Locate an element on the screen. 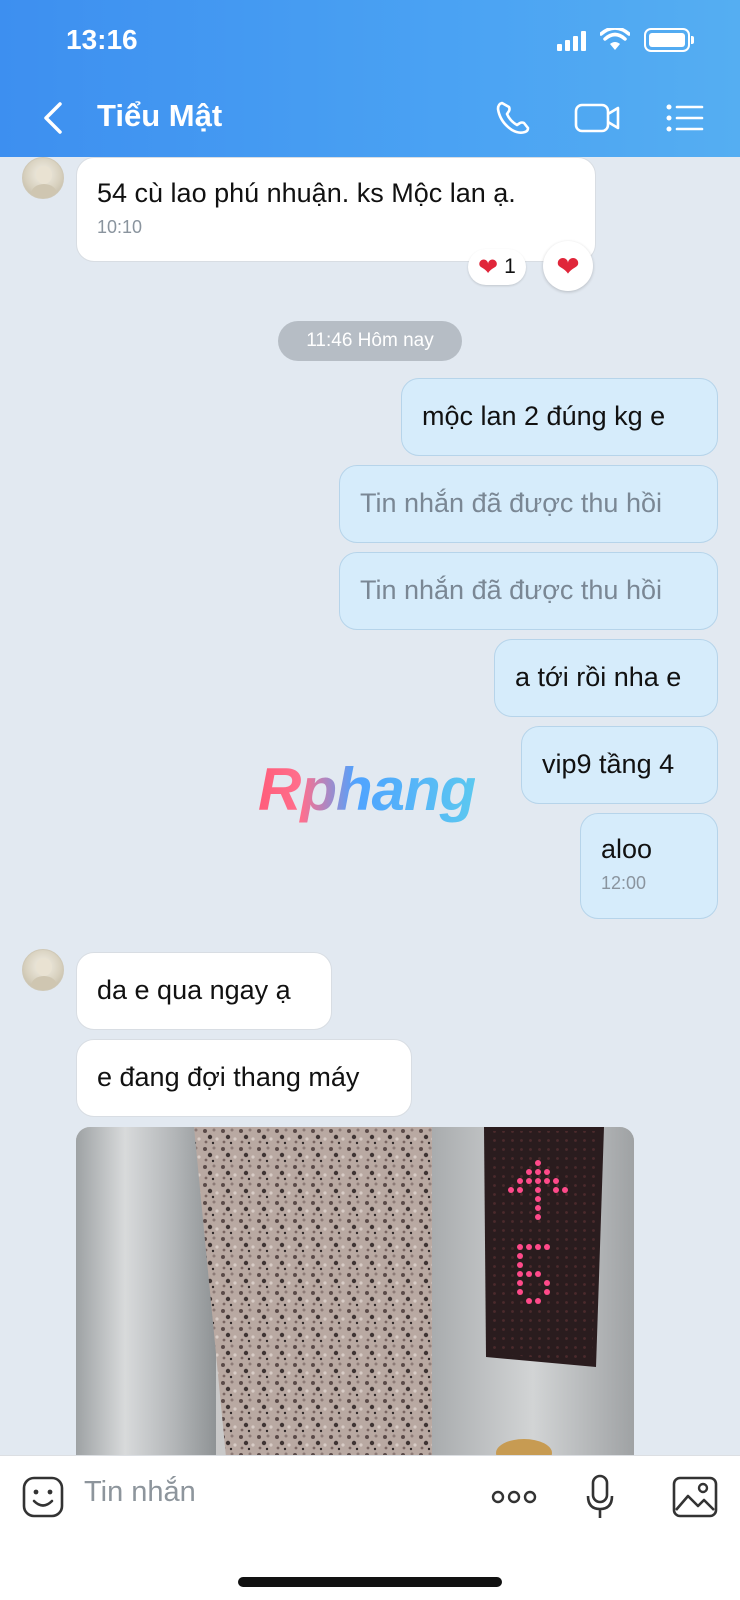 The height and width of the screenshot is (1600, 740). message-bubble-outgoing: a tới rồi nha e is located at coordinates (606, 678).